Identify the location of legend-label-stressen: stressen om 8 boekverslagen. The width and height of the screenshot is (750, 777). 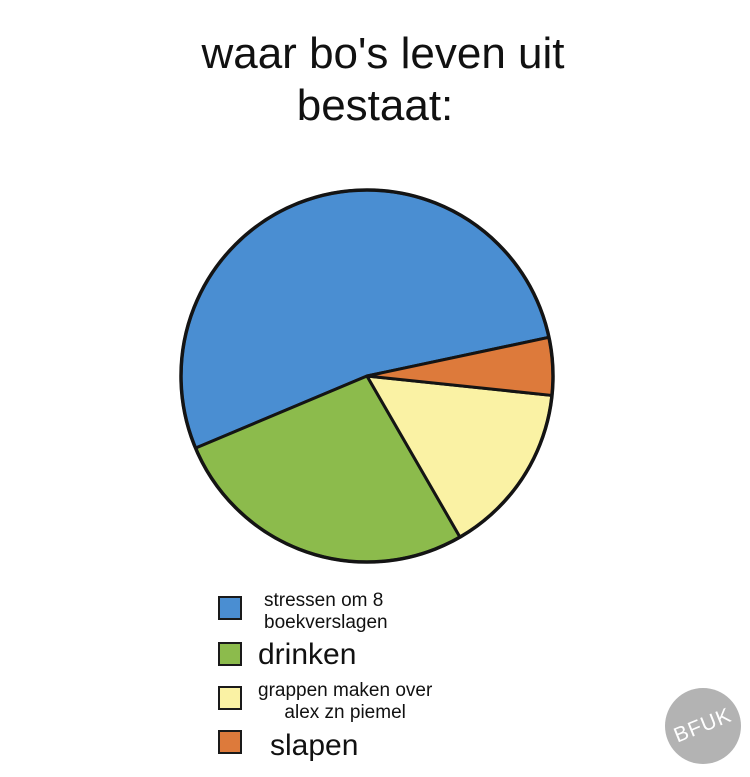
(326, 612).